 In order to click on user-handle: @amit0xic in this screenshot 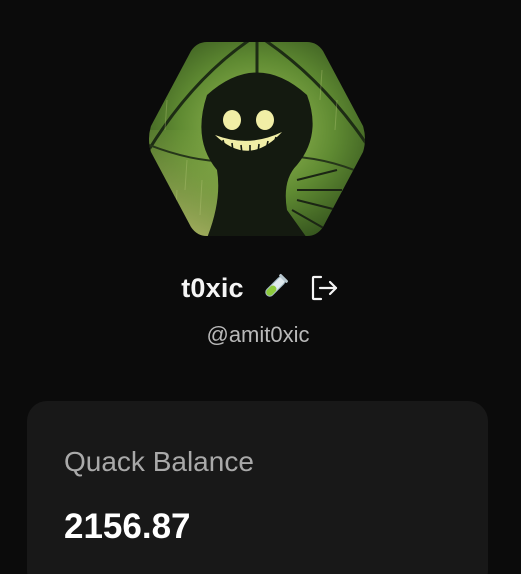, I will do `click(258, 334)`.